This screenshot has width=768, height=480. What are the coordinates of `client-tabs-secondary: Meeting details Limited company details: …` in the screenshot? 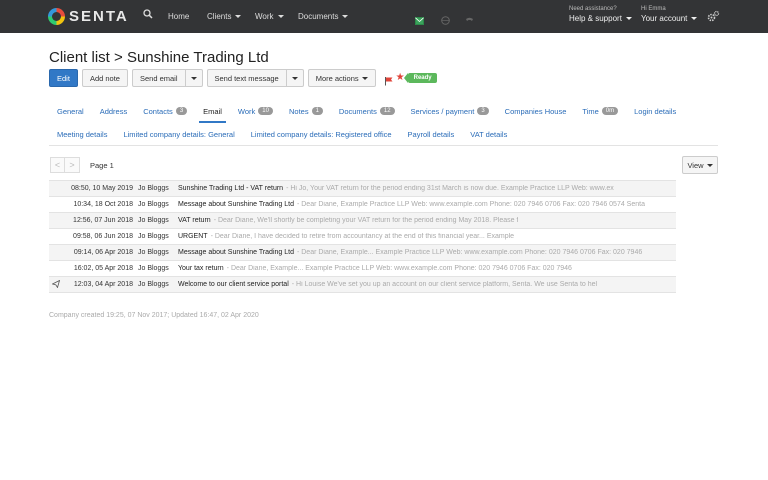 It's located at (282, 134).